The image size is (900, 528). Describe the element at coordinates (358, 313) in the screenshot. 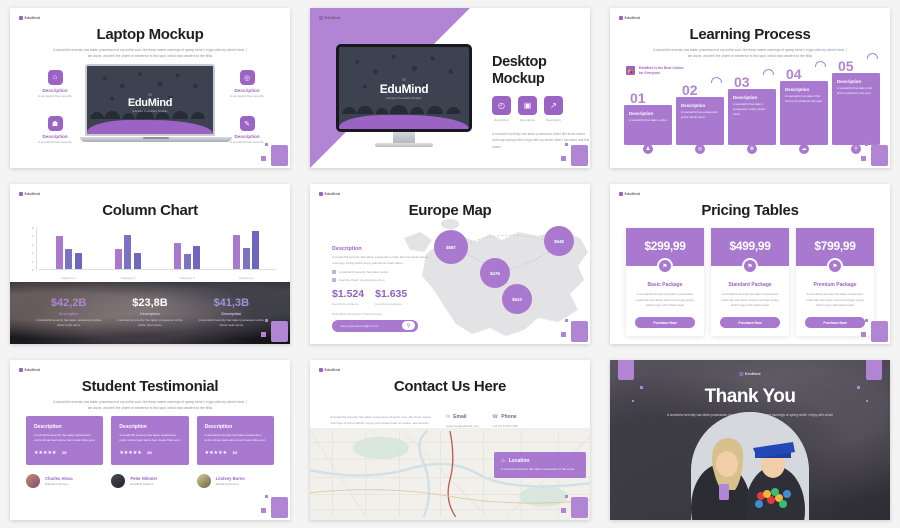

I see `contact-note: Need More Information ? Feel Us Here :` at that location.